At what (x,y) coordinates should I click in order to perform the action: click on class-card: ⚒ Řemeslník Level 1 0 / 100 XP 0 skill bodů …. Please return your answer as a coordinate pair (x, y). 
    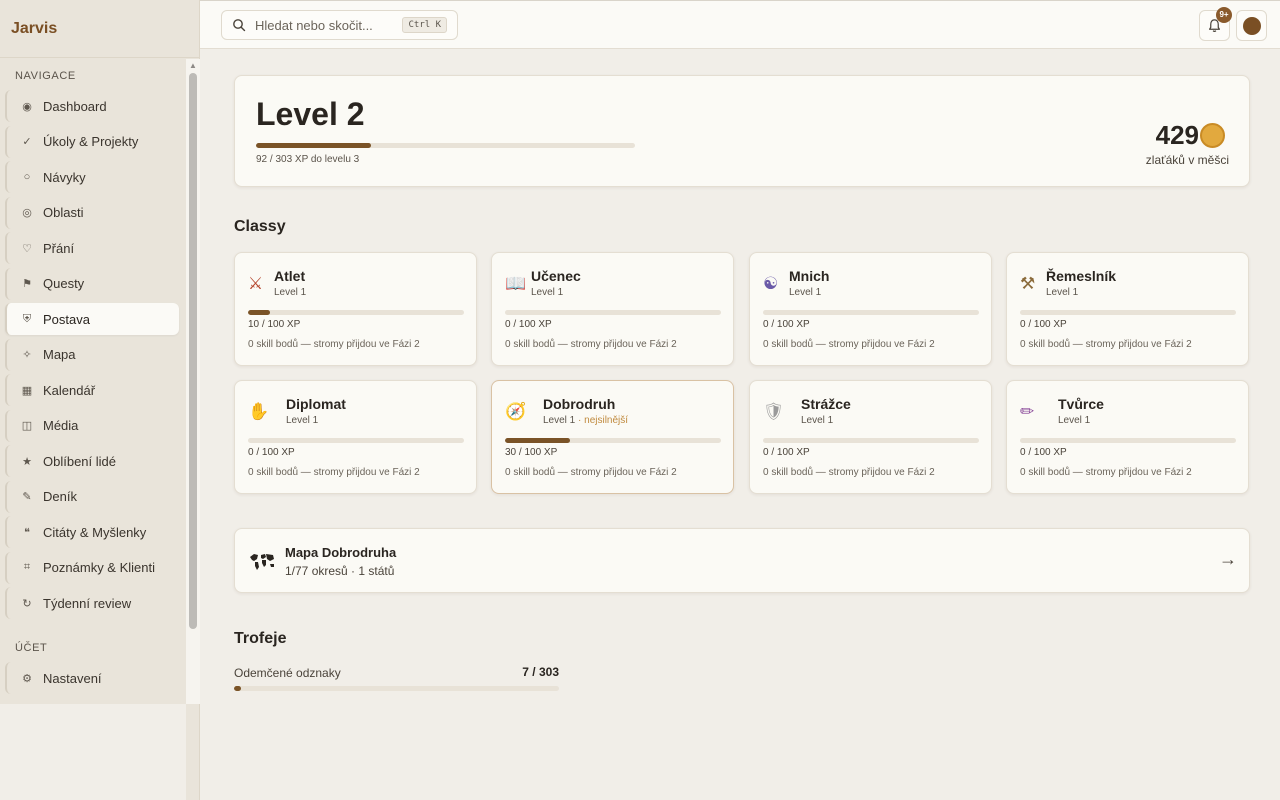
    Looking at the image, I should click on (1127, 309).